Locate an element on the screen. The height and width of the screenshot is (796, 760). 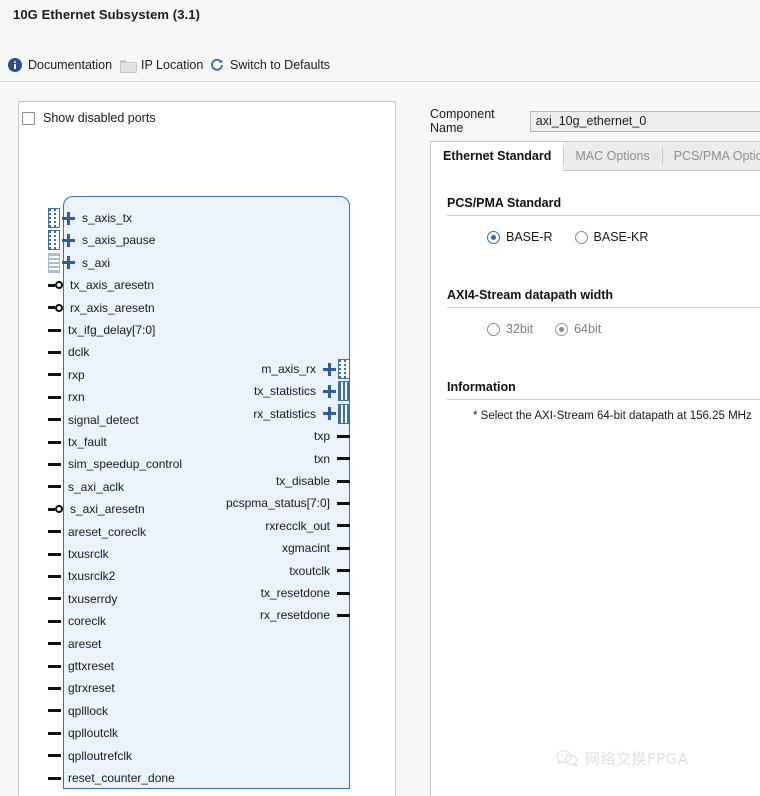
port-txn: txn is located at coordinates (332, 459).